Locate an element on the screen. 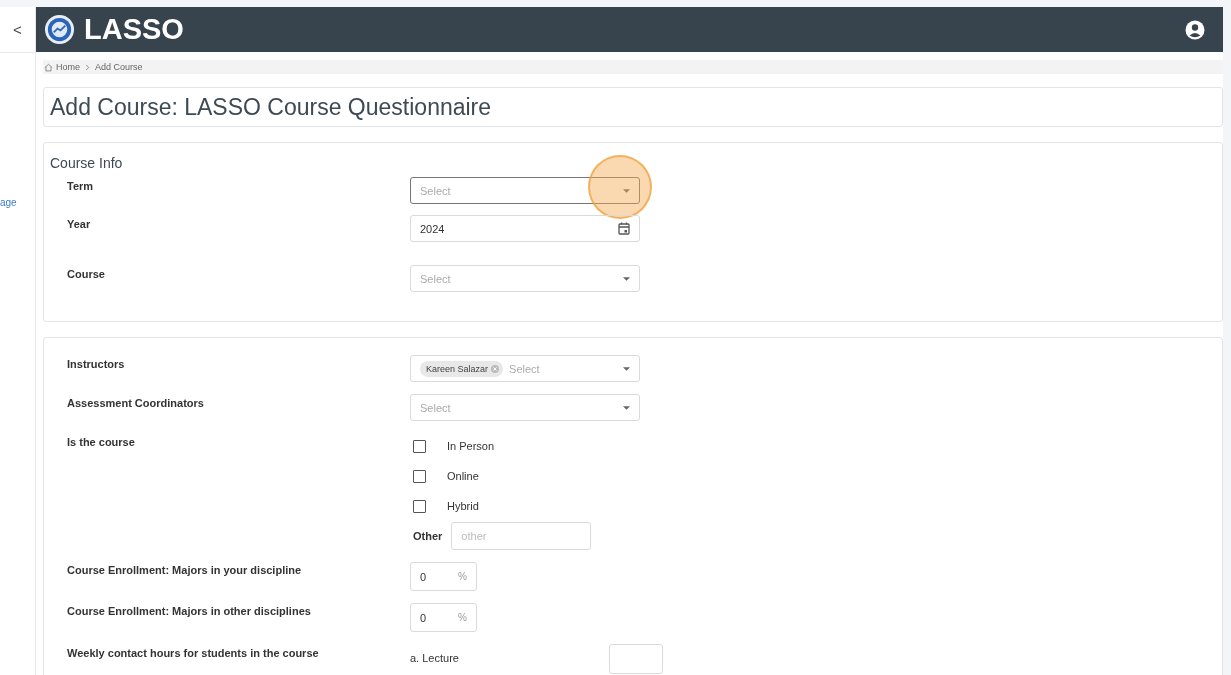 This screenshot has width=1231, height=675. other-label: Other is located at coordinates (428, 536).